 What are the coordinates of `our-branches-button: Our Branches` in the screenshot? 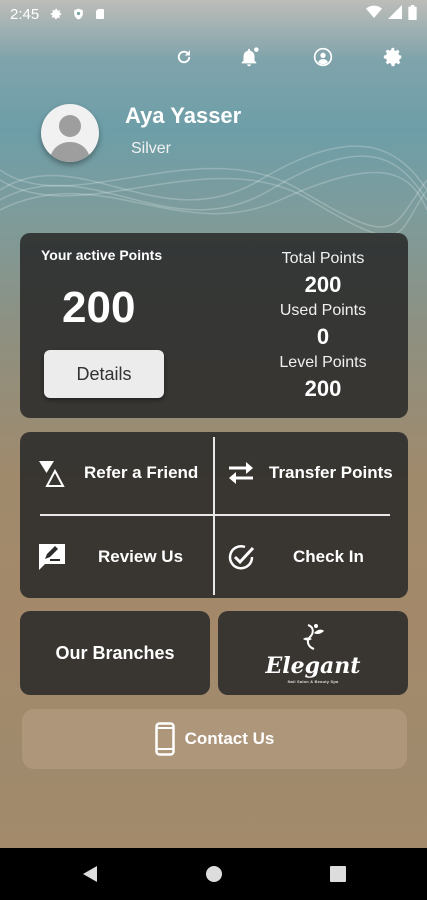 It's located at (115, 653).